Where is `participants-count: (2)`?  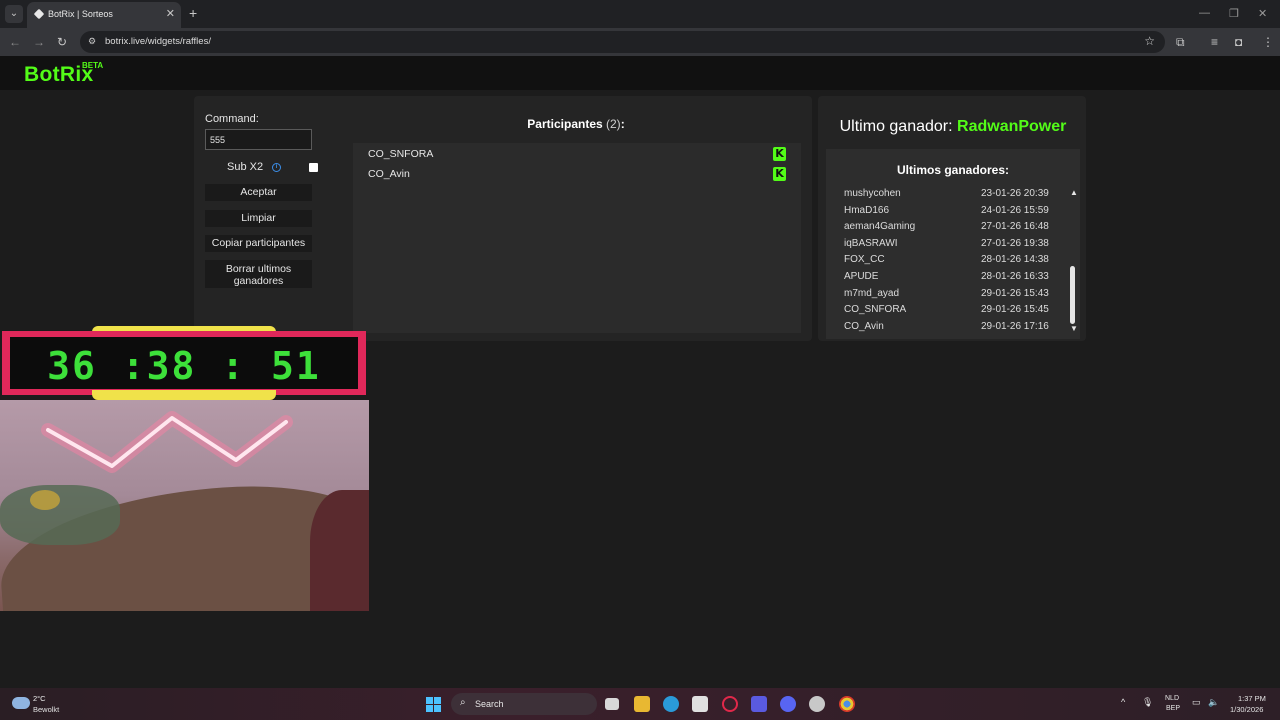
participants-count: (2) is located at coordinates (613, 124).